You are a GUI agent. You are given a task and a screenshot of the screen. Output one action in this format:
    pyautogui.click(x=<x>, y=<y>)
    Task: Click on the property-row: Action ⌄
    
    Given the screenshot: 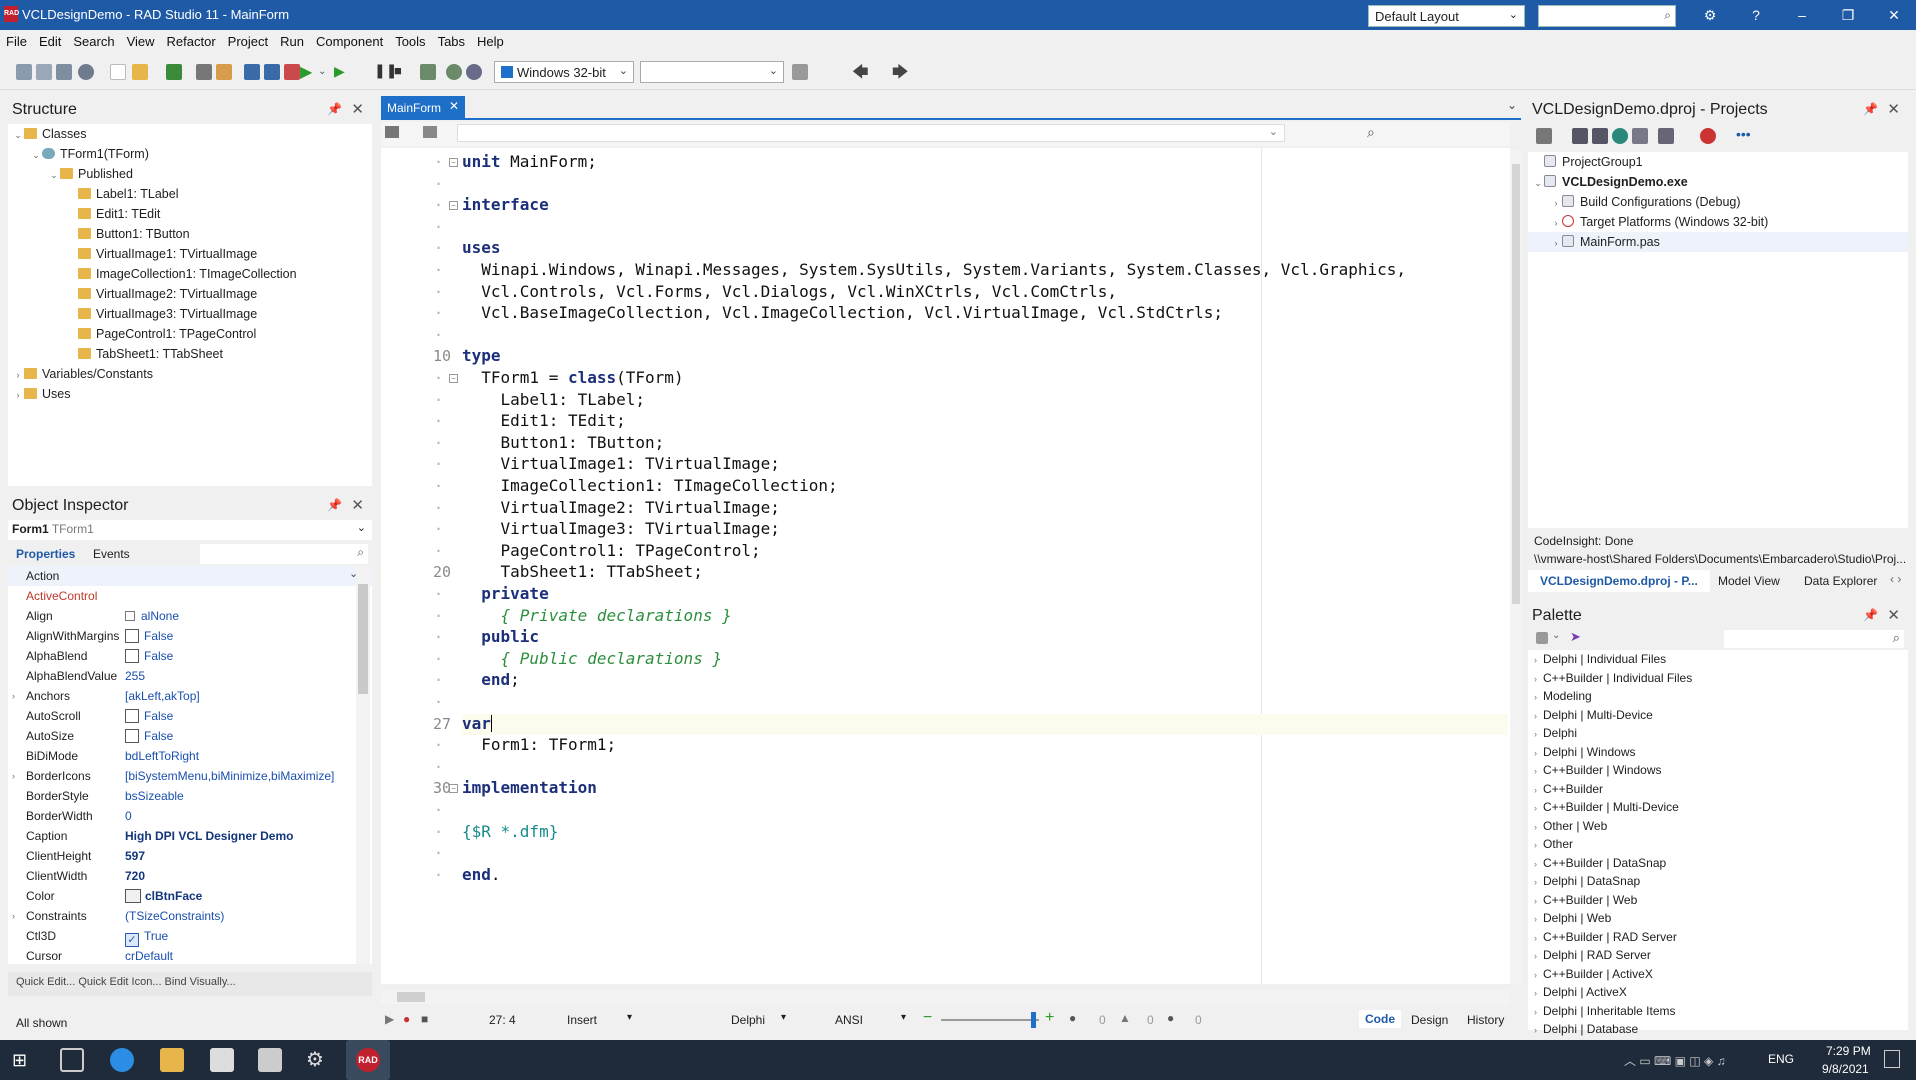 What is the action you would take?
    pyautogui.click(x=190, y=576)
    